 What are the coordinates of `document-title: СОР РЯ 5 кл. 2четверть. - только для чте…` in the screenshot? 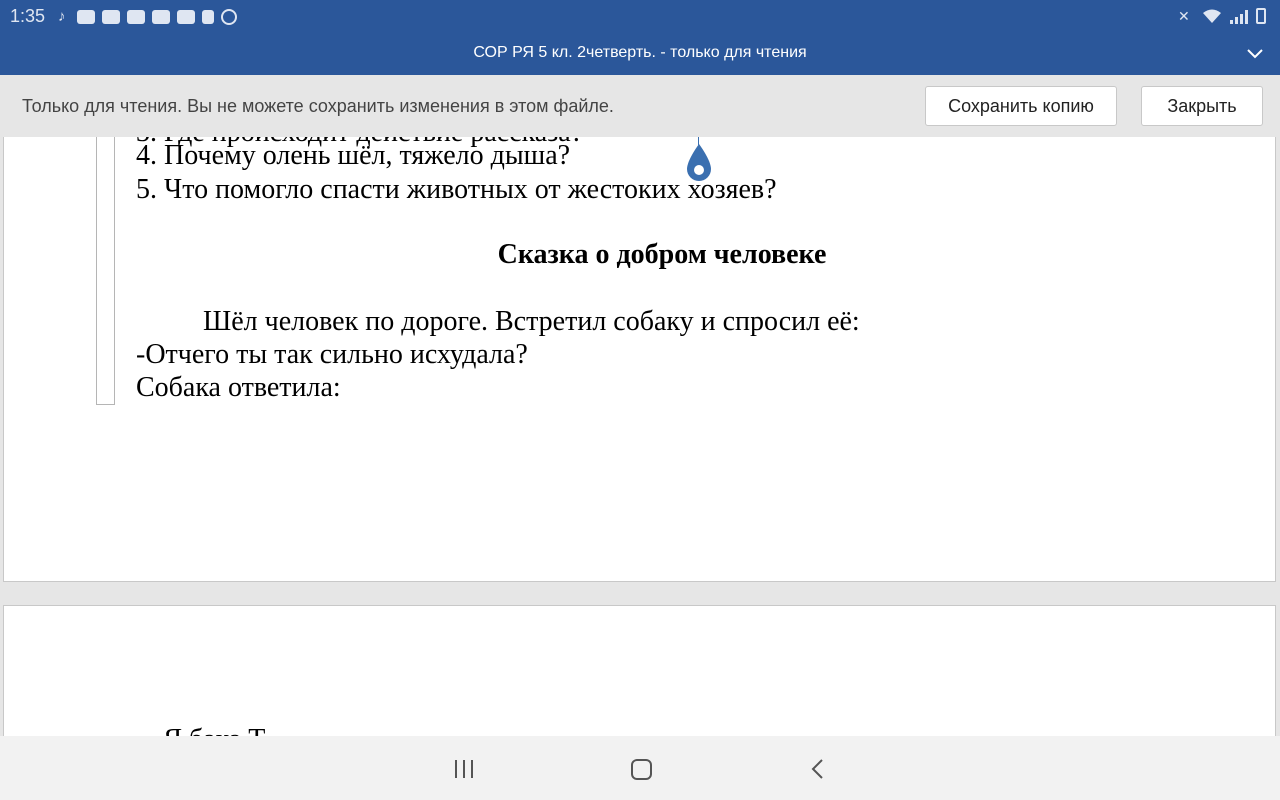 It's located at (640, 53).